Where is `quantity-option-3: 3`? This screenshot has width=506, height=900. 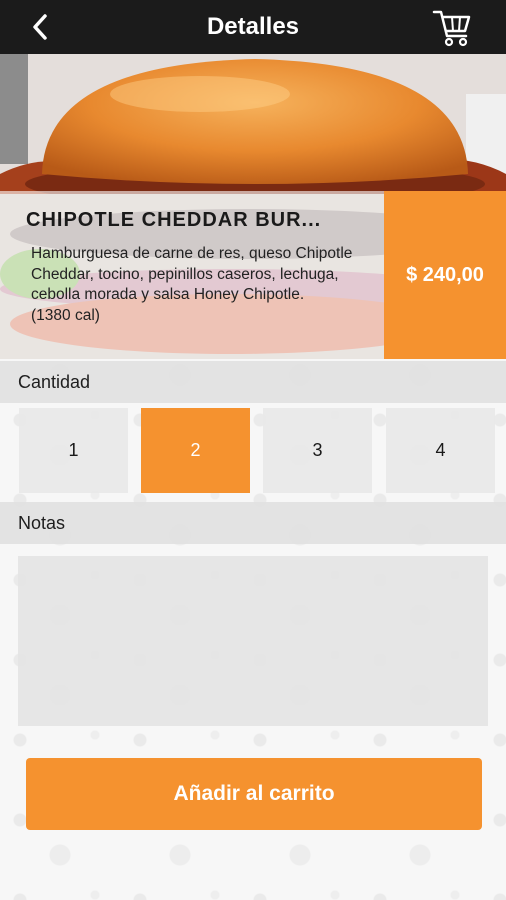
quantity-option-3: 3 is located at coordinates (317, 450).